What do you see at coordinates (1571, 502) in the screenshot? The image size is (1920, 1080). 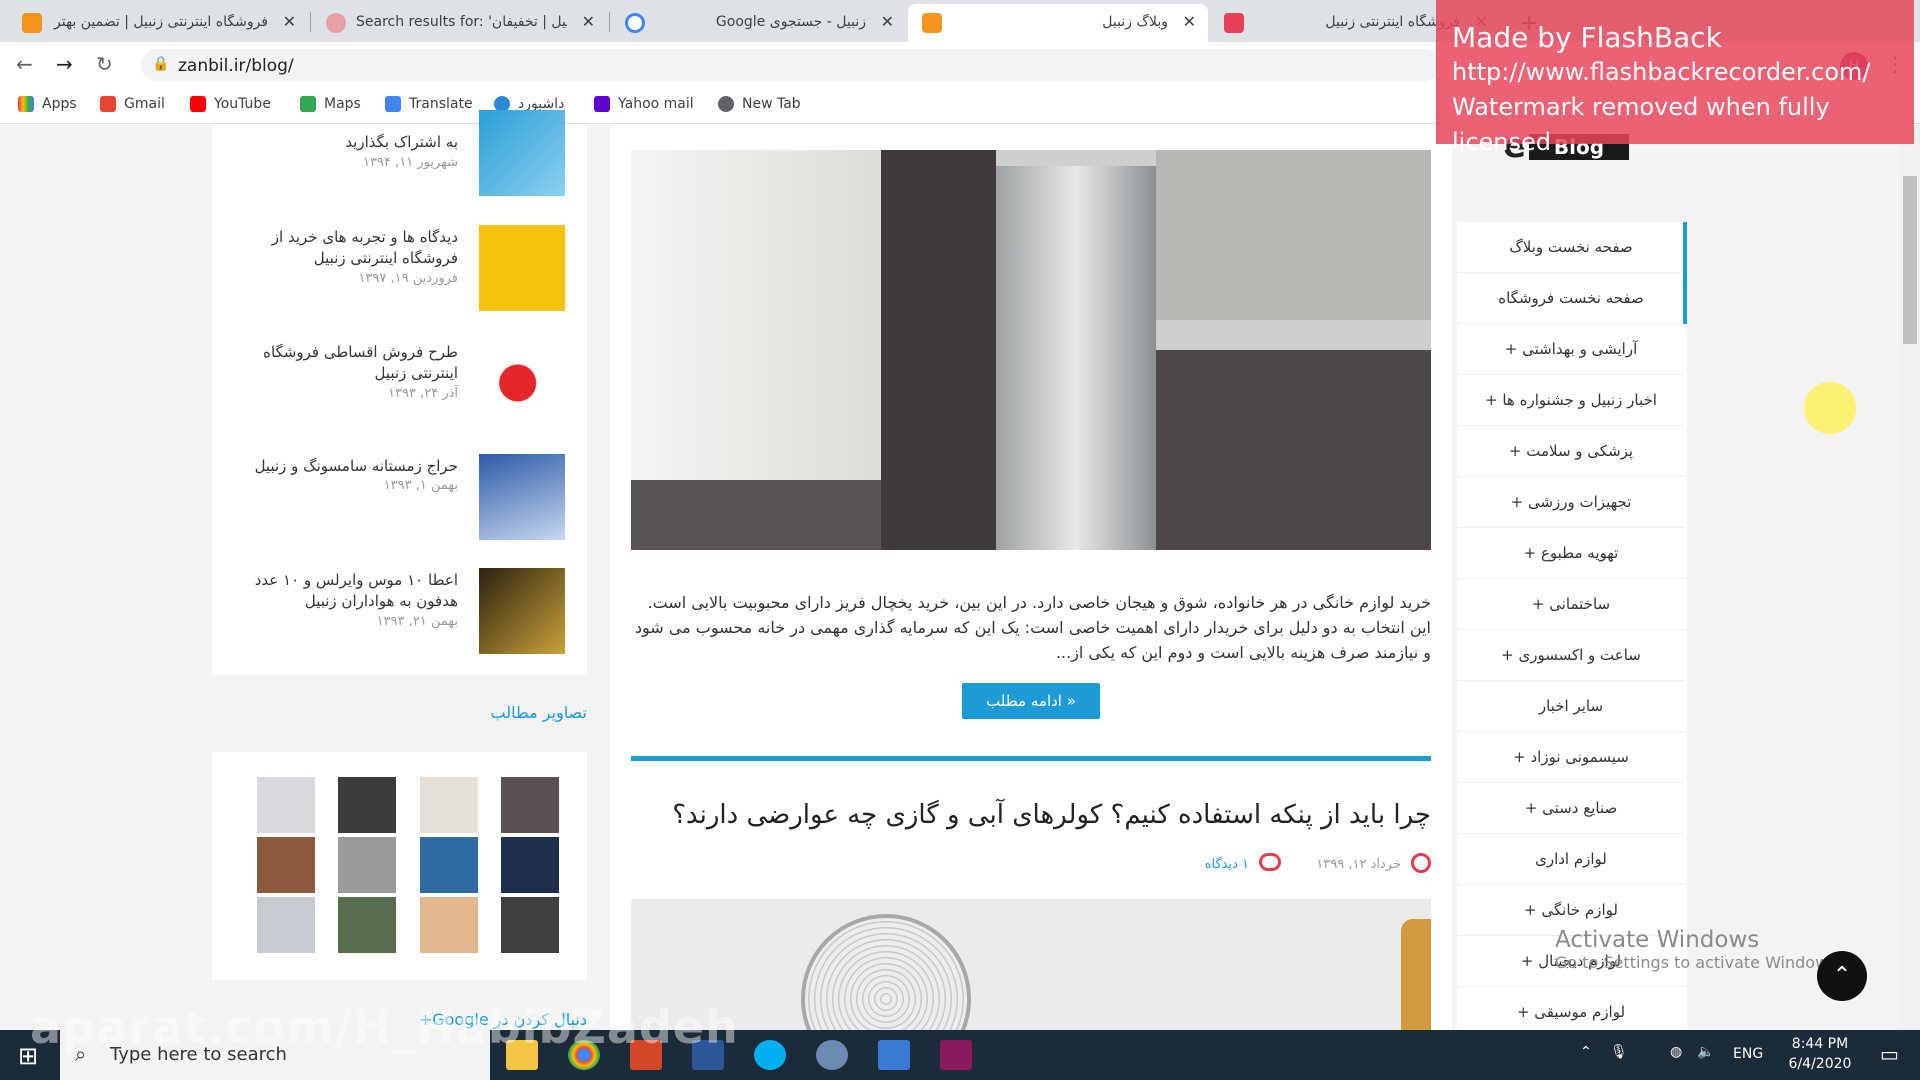 I see `menu-item: تجهیزات ورزشی +` at bounding box center [1571, 502].